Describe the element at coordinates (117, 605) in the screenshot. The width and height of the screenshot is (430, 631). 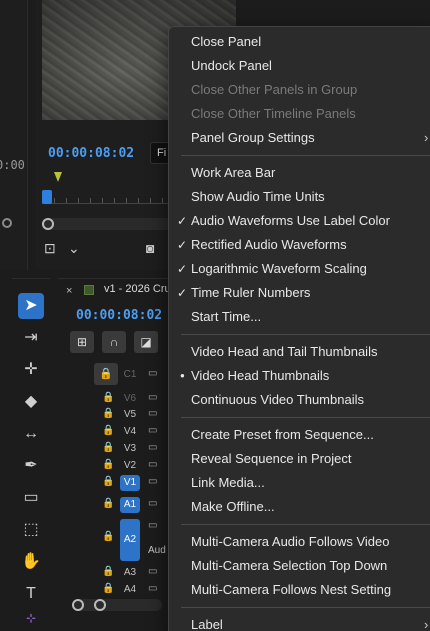
I see `timeline-scrollbar` at that location.